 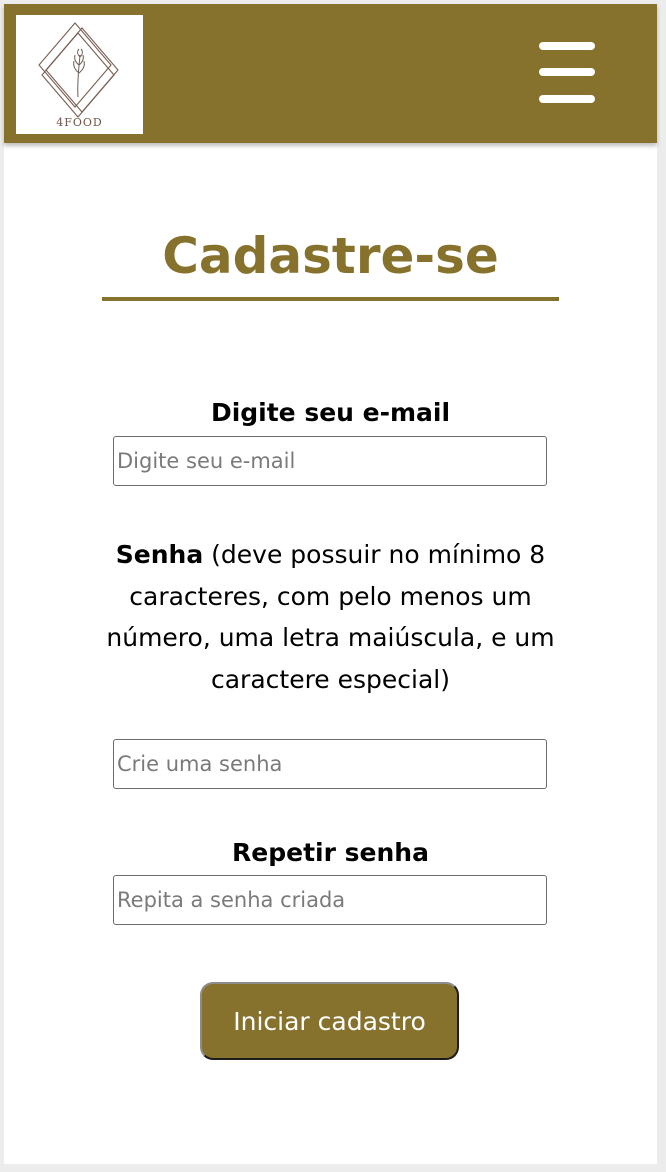 I want to click on email-field, so click(x=330, y=461).